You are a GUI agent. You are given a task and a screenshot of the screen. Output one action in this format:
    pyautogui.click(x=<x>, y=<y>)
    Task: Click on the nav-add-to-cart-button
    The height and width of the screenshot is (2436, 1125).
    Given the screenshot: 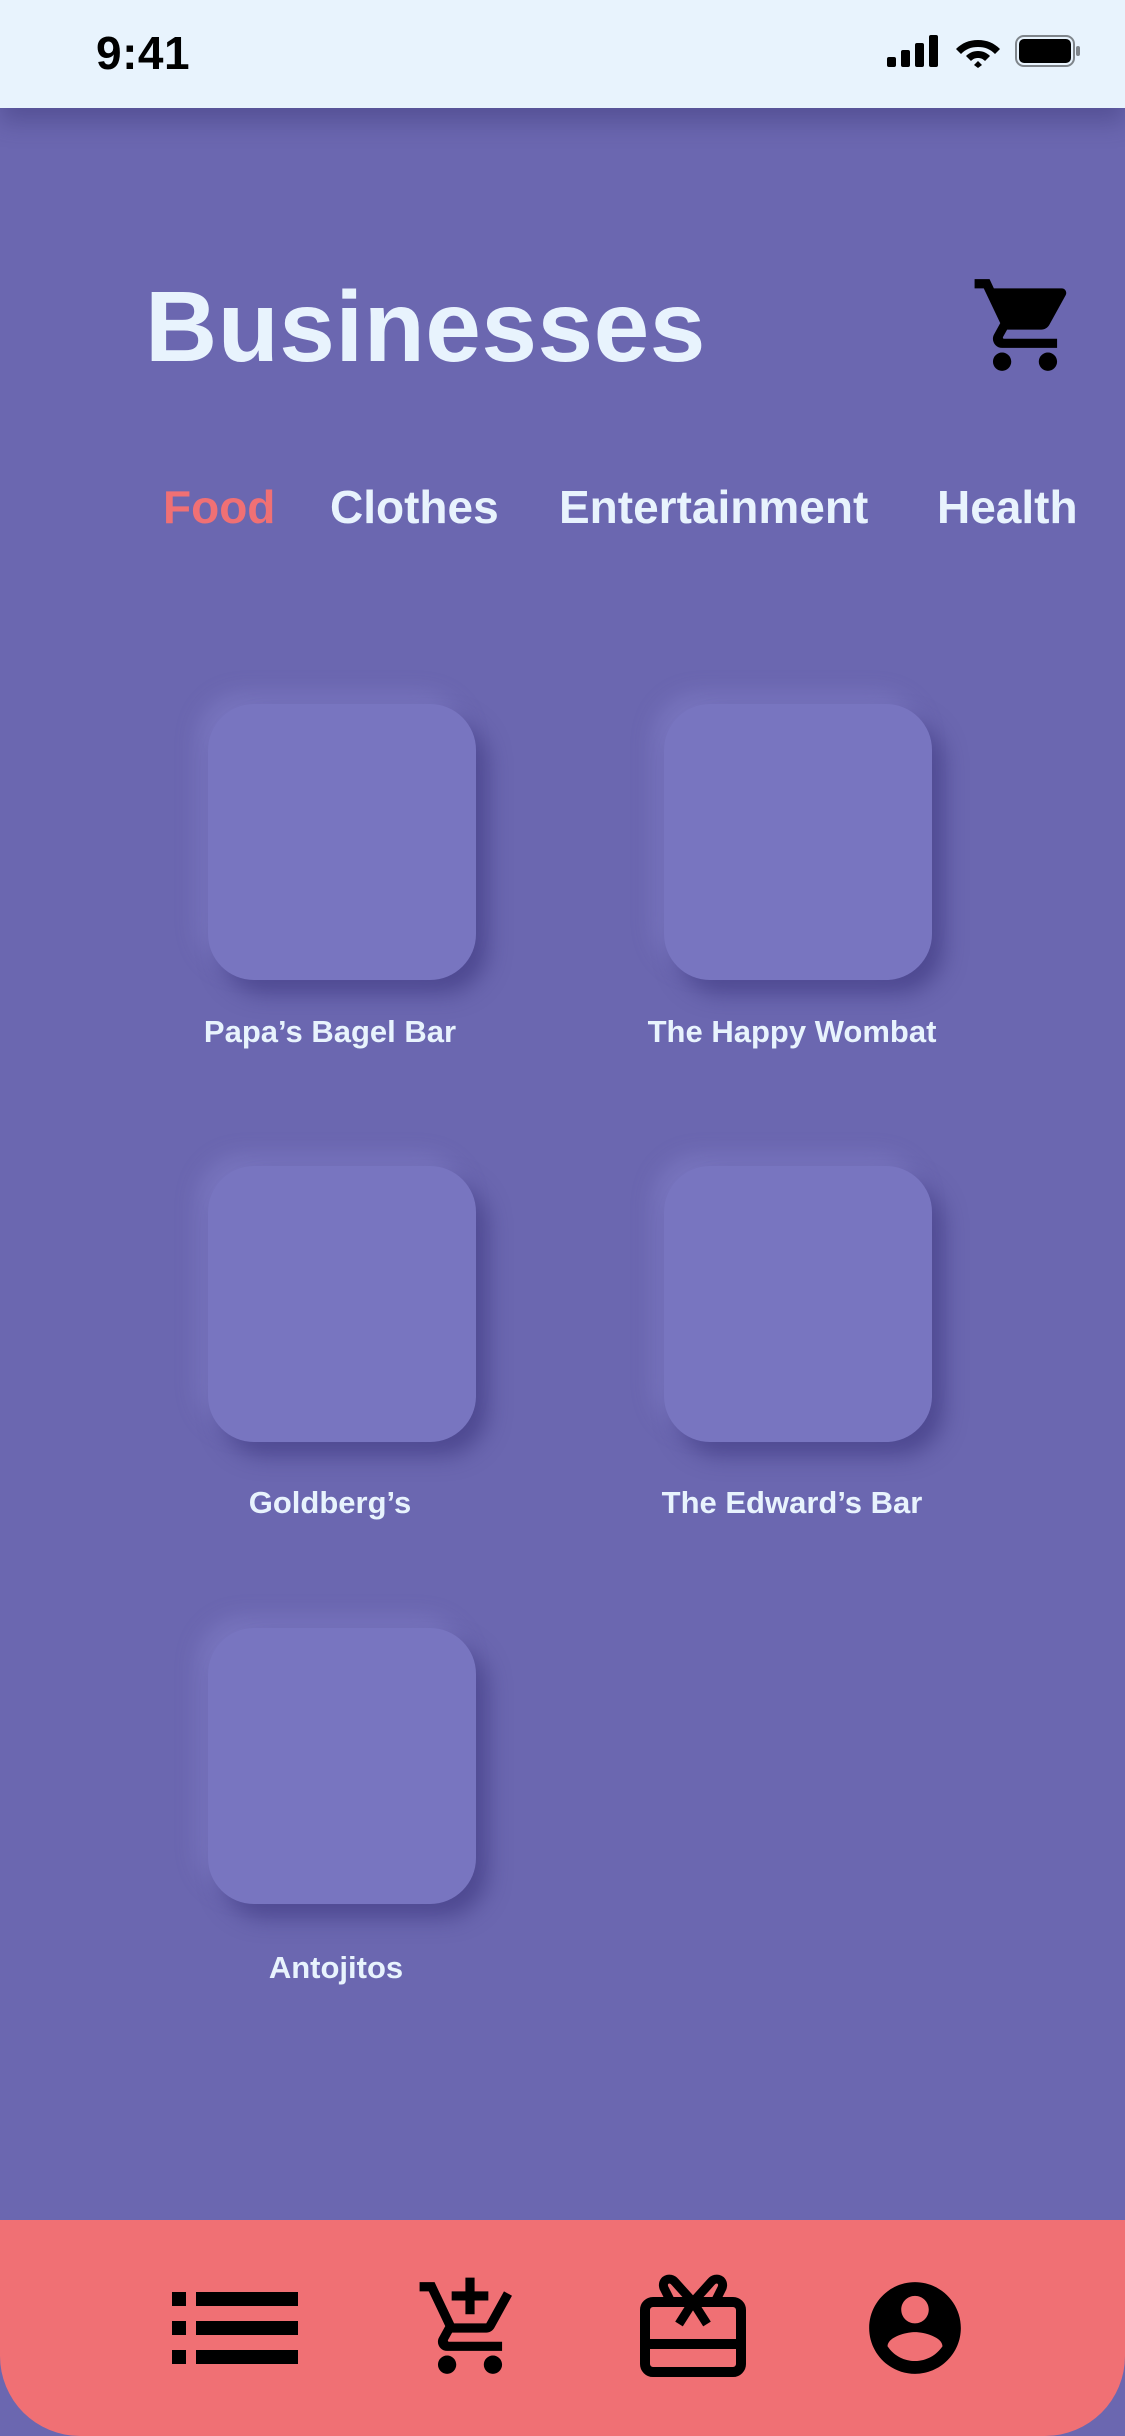 What is the action you would take?
    pyautogui.click(x=470, y=2328)
    